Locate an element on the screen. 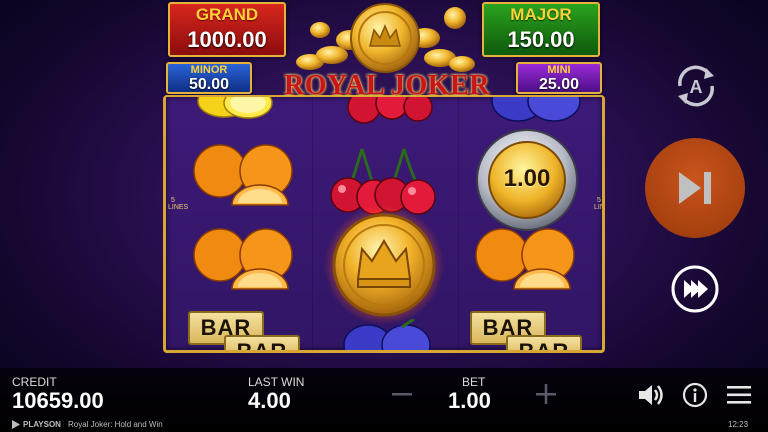 The image size is (768, 432). brand-name: PLAYSON is located at coordinates (42, 424).